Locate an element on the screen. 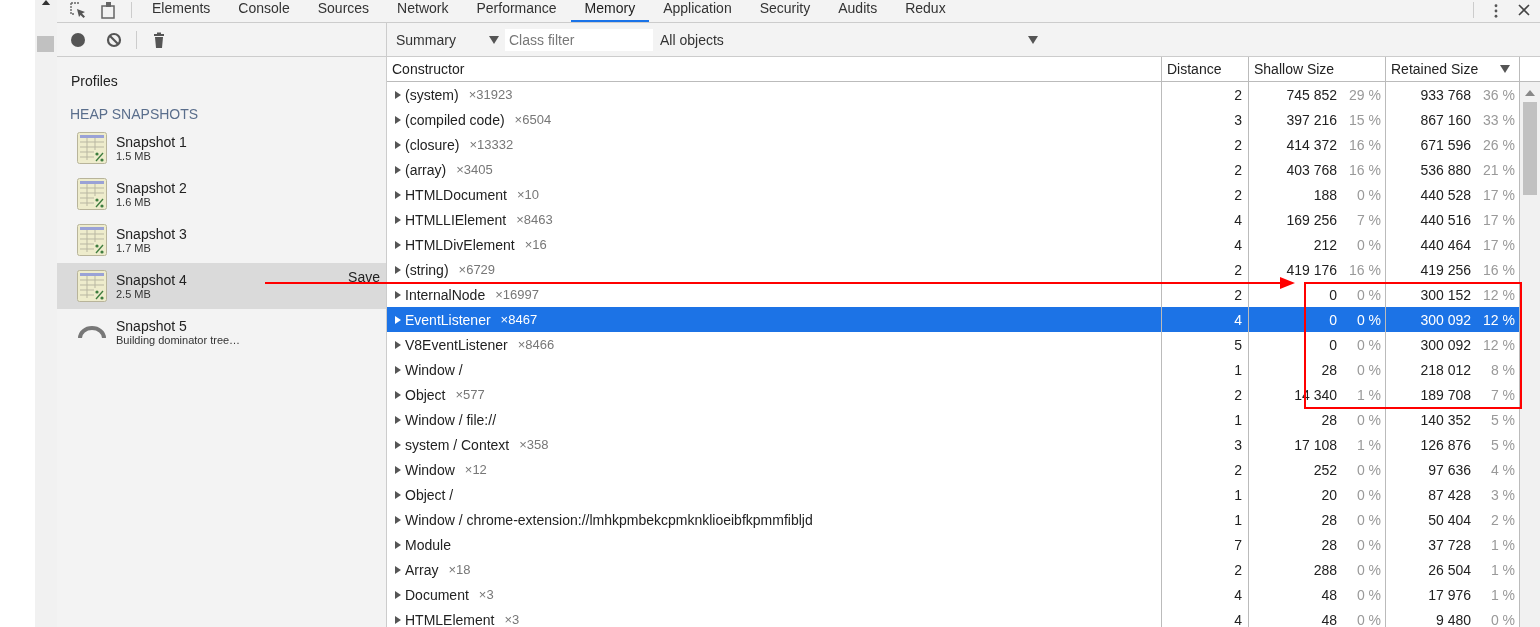 The width and height of the screenshot is (1540, 627). panel-tab: Sources is located at coordinates (343, 11).